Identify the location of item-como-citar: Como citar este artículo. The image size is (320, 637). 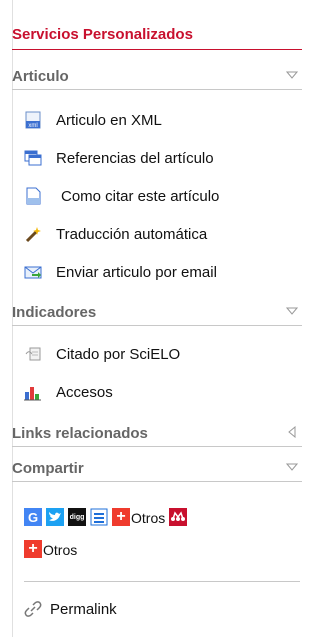
(121, 196).